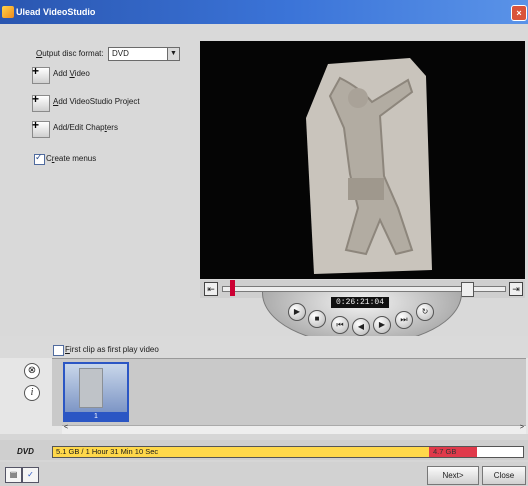 This screenshot has height=486, width=528. I want to click on output-format-value: DVD, so click(120, 53).